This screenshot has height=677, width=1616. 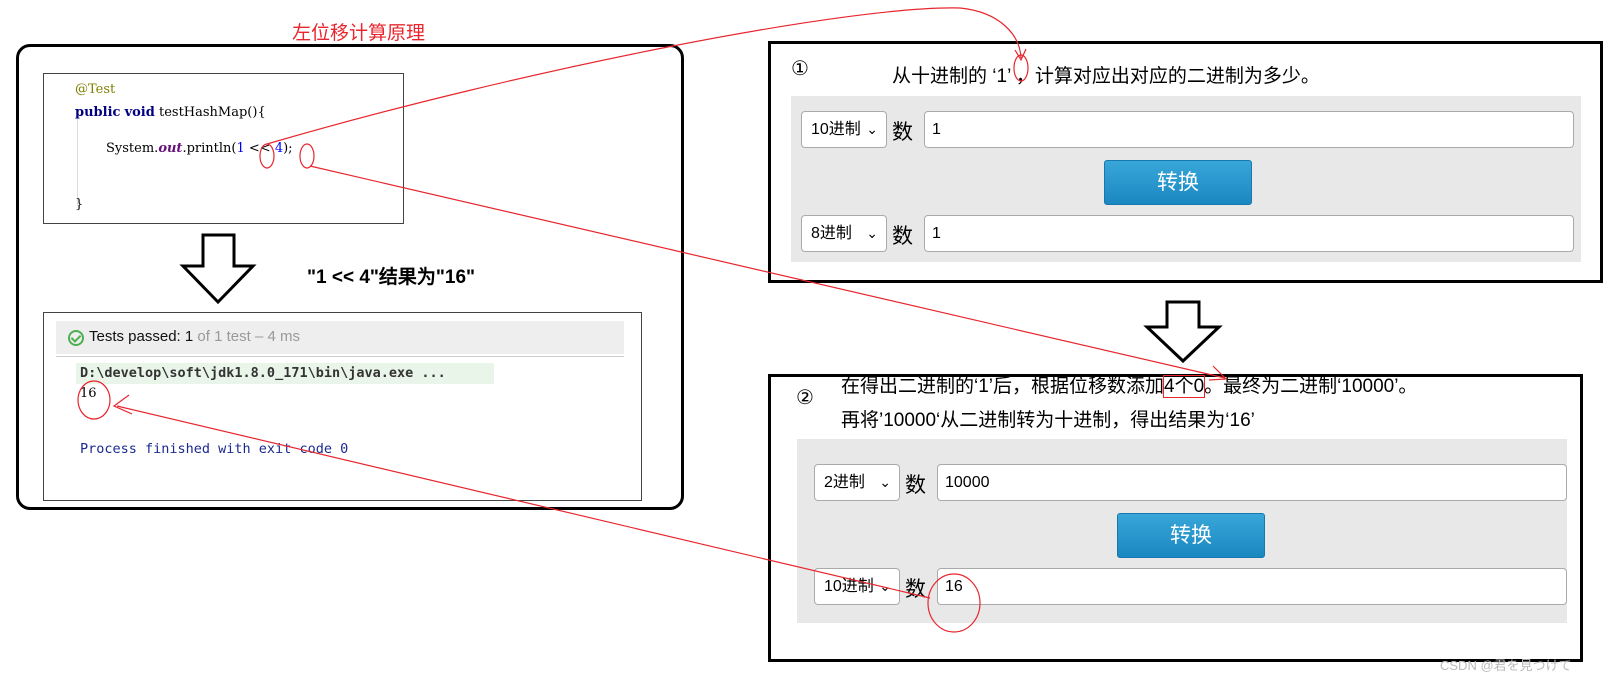 What do you see at coordinates (644, 76) in the screenshot?
I see `connector-1-to-step1` at bounding box center [644, 76].